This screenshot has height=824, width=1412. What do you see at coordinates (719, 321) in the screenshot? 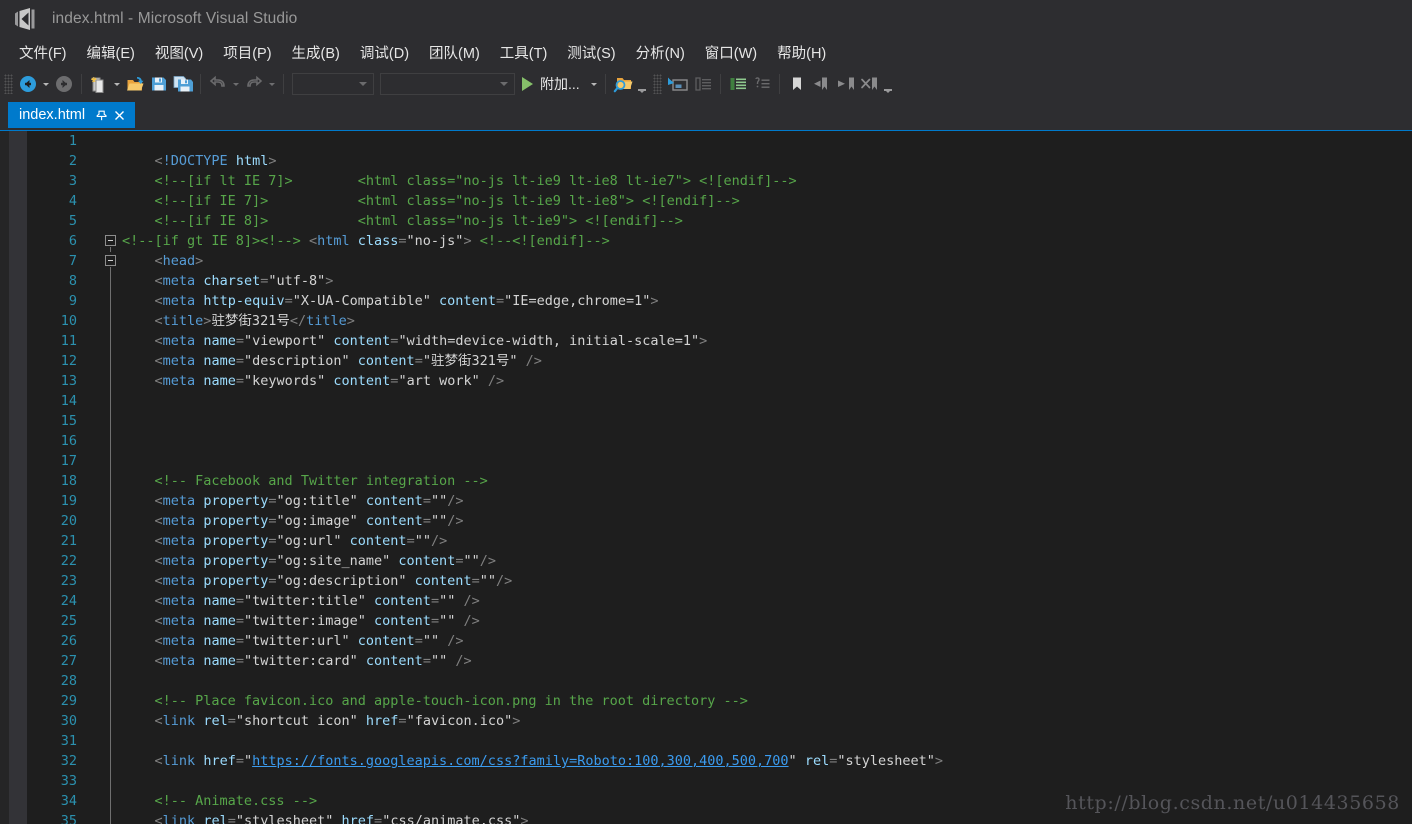
I see `code-line: 10 <title>驻梦街321号</title>` at bounding box center [719, 321].